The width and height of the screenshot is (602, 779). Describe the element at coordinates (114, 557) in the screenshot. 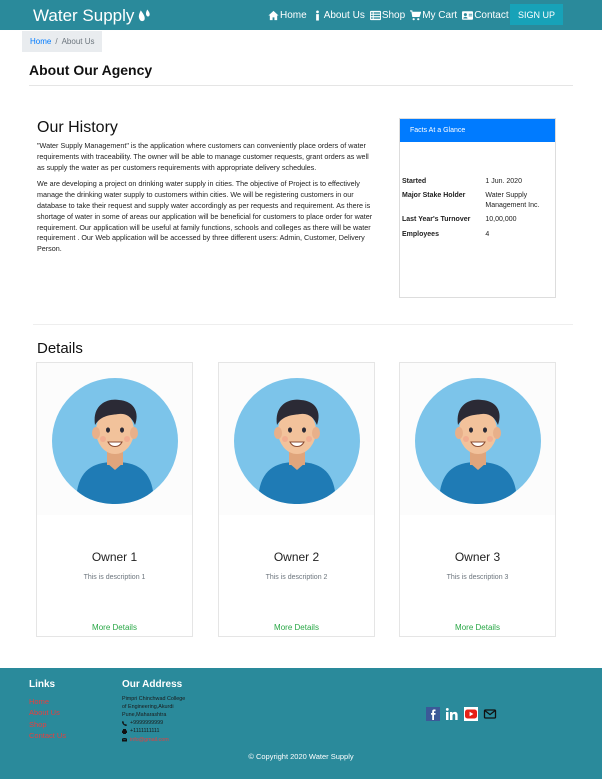

I see `owner-name: Owner 1` at that location.